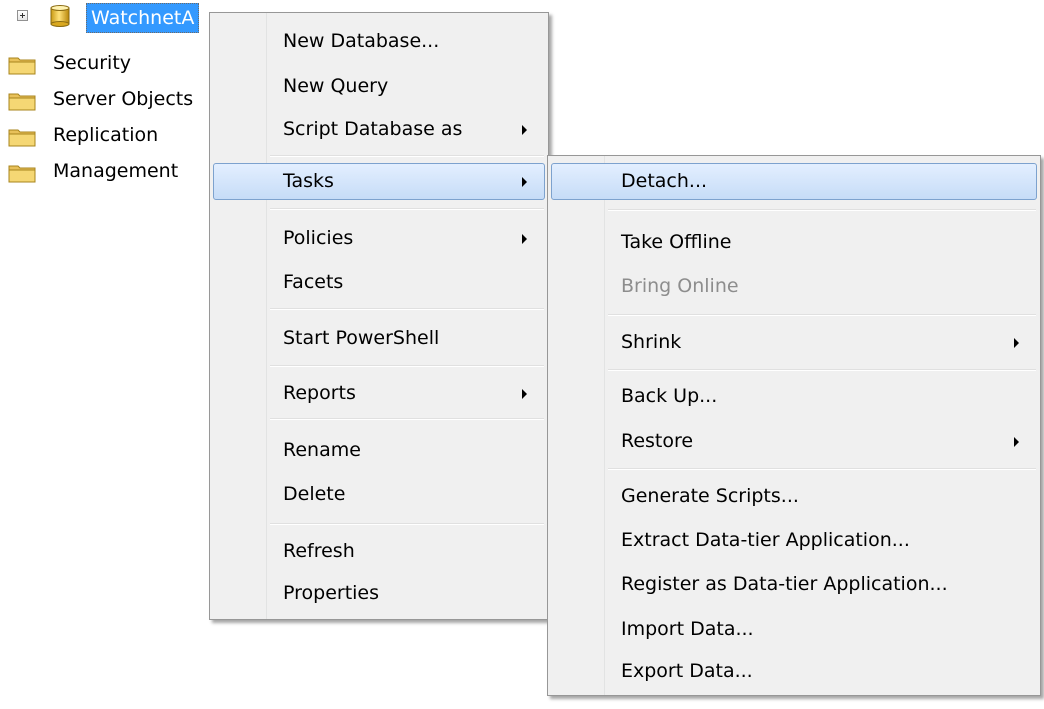 The width and height of the screenshot is (1044, 709). Describe the element at coordinates (379, 181) in the screenshot. I see `menu-item-tasks: Tasks` at that location.